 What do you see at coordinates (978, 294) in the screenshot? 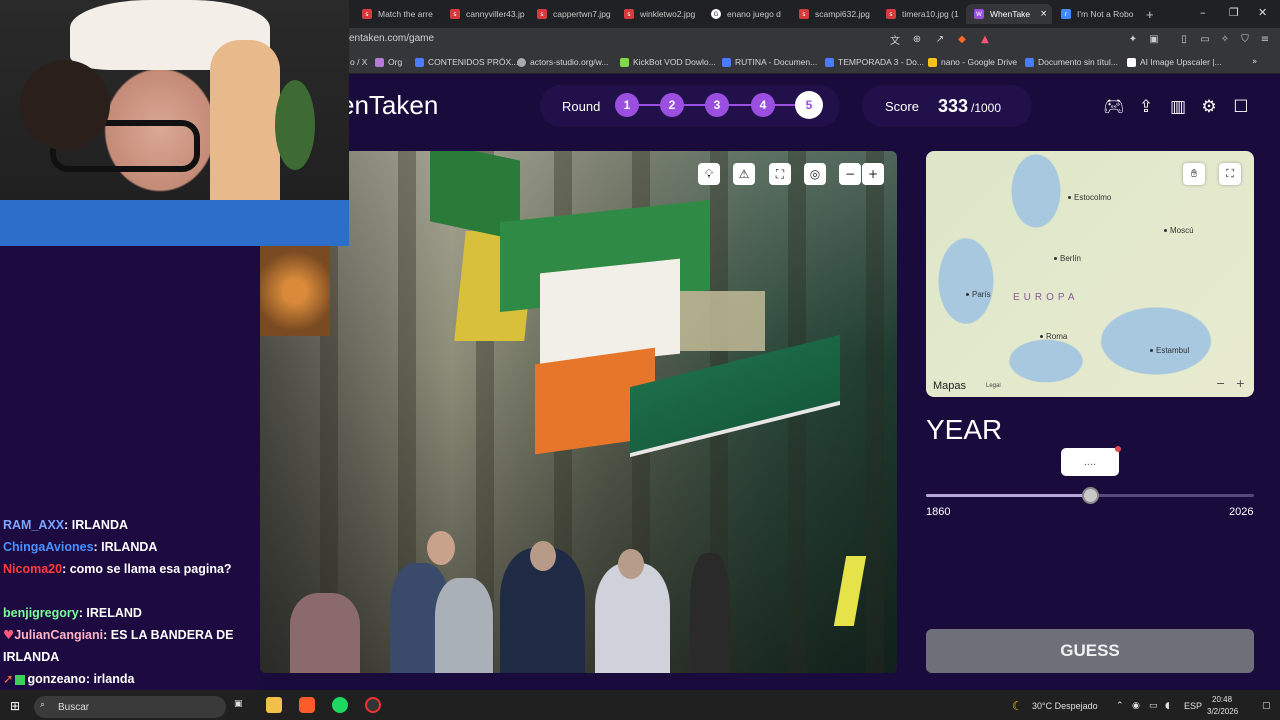
I see `map-city-label: París` at bounding box center [978, 294].